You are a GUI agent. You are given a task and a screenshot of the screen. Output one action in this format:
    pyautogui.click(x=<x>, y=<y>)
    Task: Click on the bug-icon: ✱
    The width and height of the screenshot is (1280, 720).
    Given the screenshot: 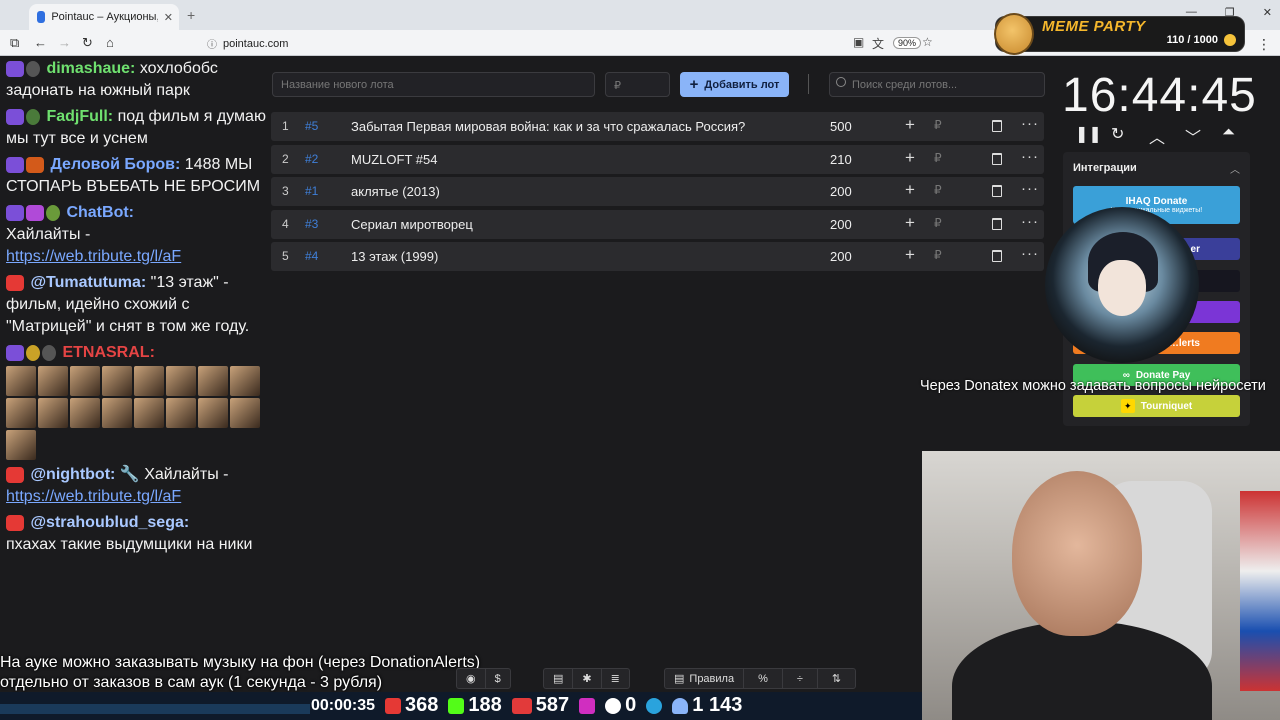 What is the action you would take?
    pyautogui.click(x=587, y=678)
    